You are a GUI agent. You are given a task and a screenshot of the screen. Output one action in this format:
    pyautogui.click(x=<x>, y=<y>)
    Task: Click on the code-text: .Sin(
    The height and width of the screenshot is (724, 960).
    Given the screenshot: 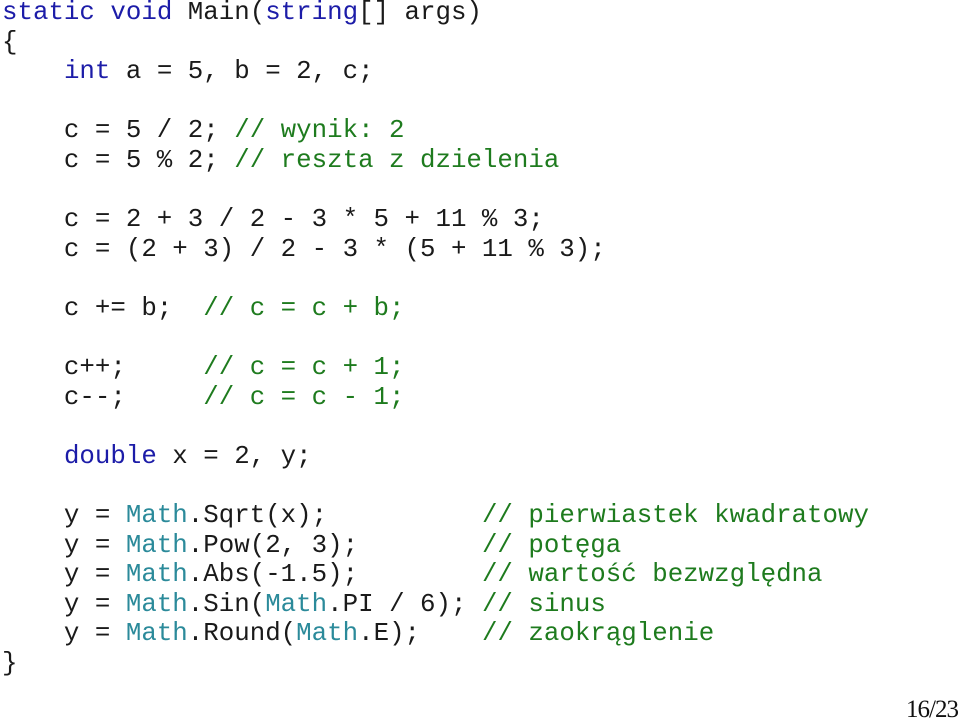 What is the action you would take?
    pyautogui.click(x=226, y=604)
    